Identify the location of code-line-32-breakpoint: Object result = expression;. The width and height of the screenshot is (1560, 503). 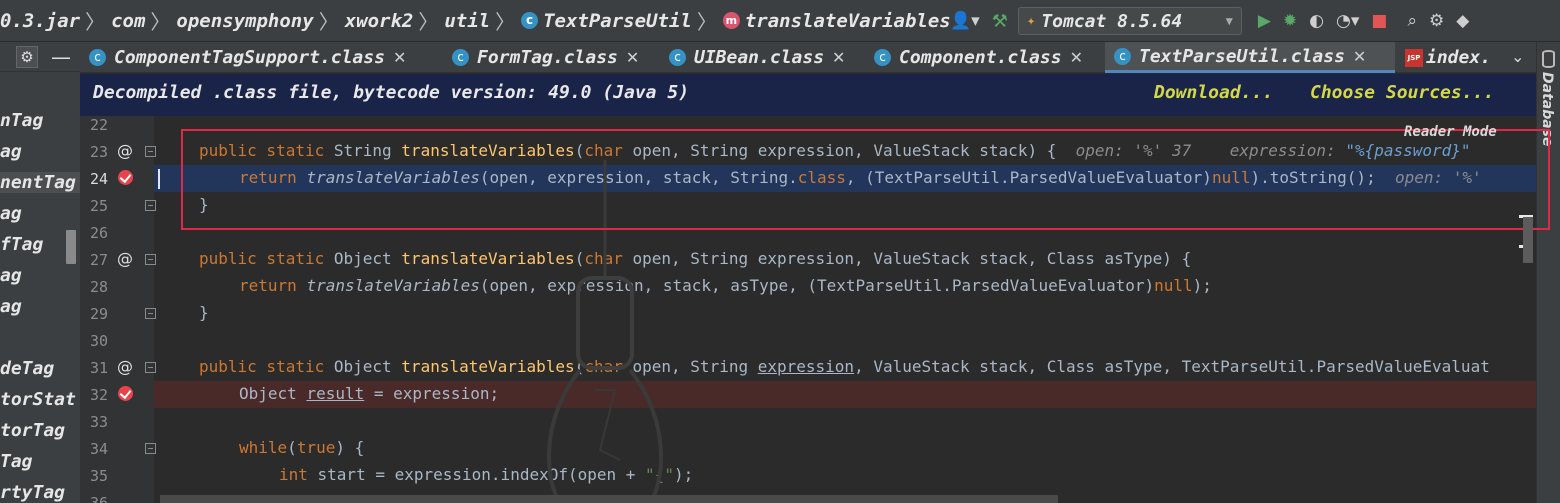
(845, 394).